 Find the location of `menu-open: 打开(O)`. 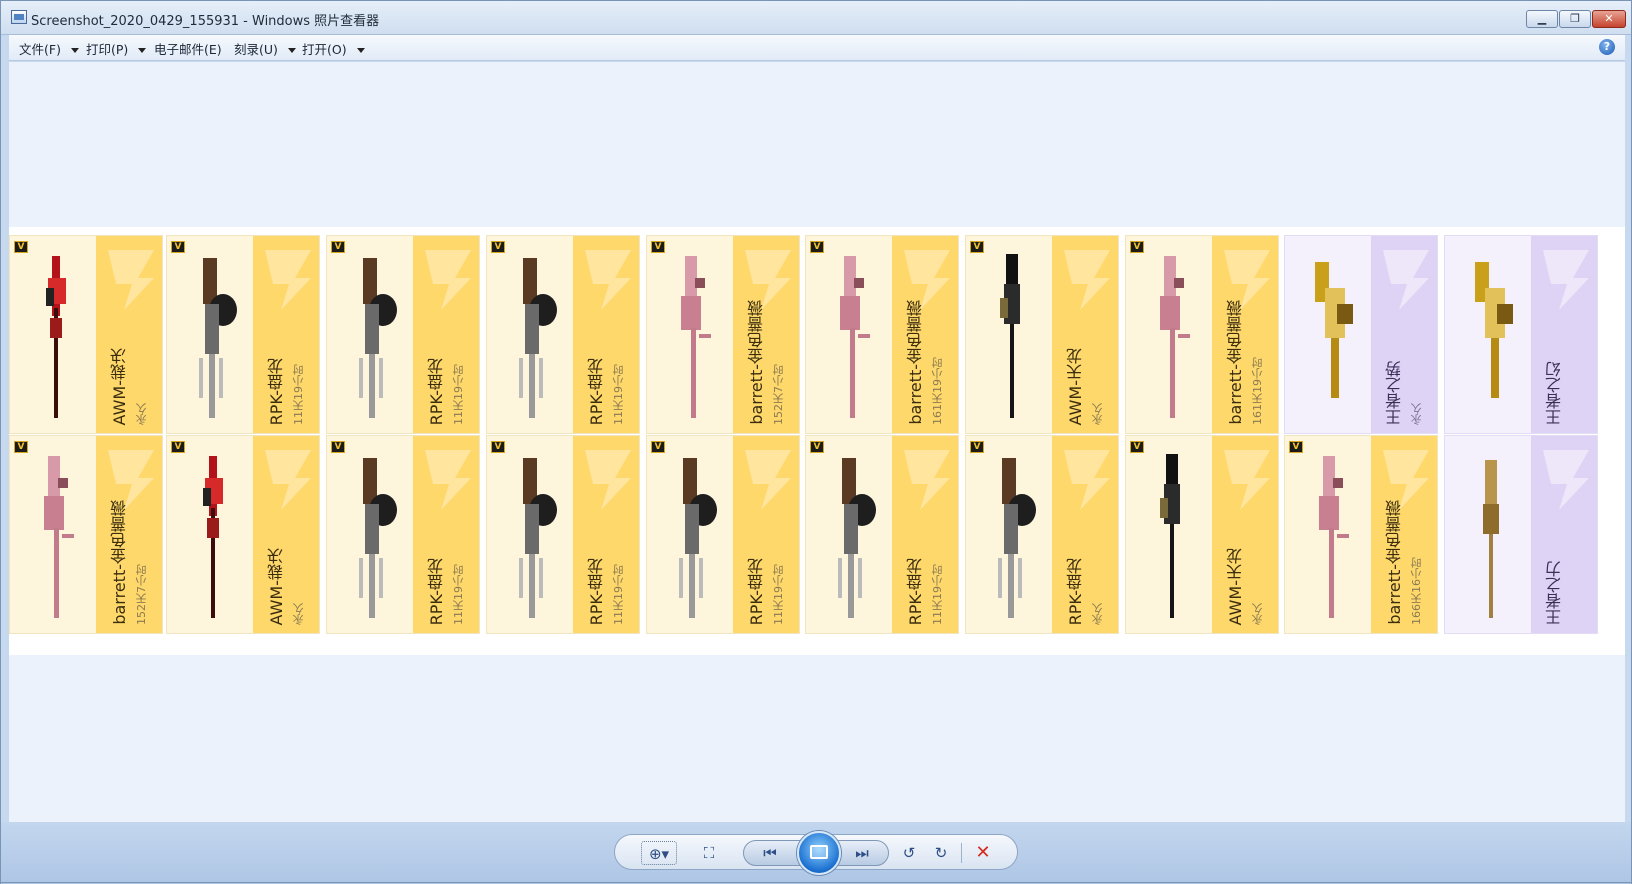

menu-open: 打开(O) is located at coordinates (333, 48).